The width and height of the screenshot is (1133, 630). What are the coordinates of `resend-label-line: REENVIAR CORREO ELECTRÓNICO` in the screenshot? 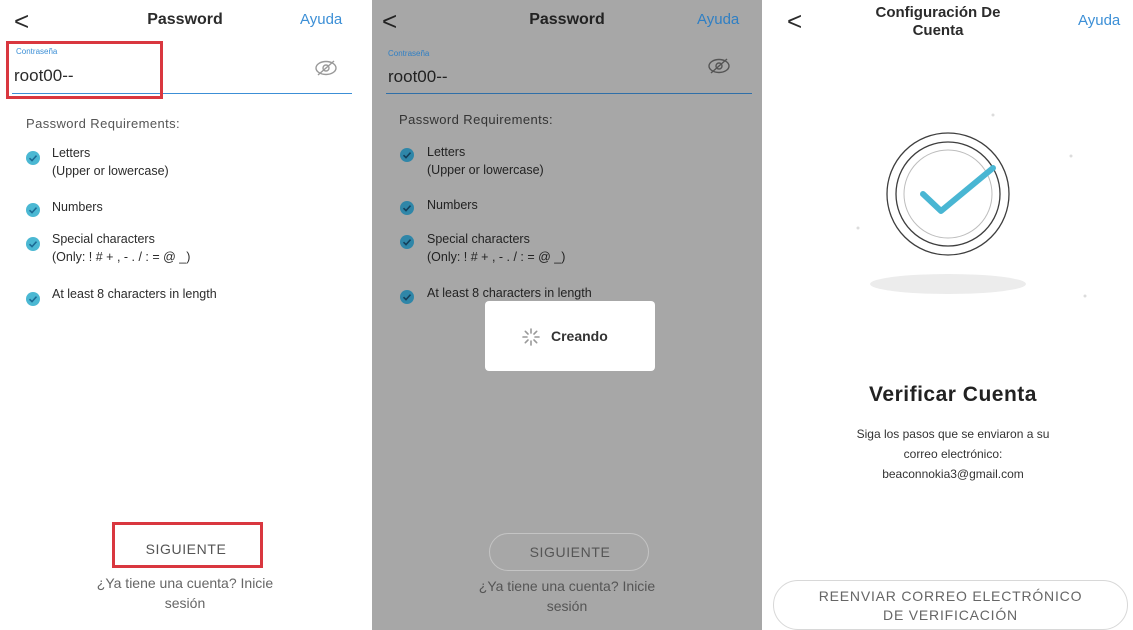 It's located at (950, 596).